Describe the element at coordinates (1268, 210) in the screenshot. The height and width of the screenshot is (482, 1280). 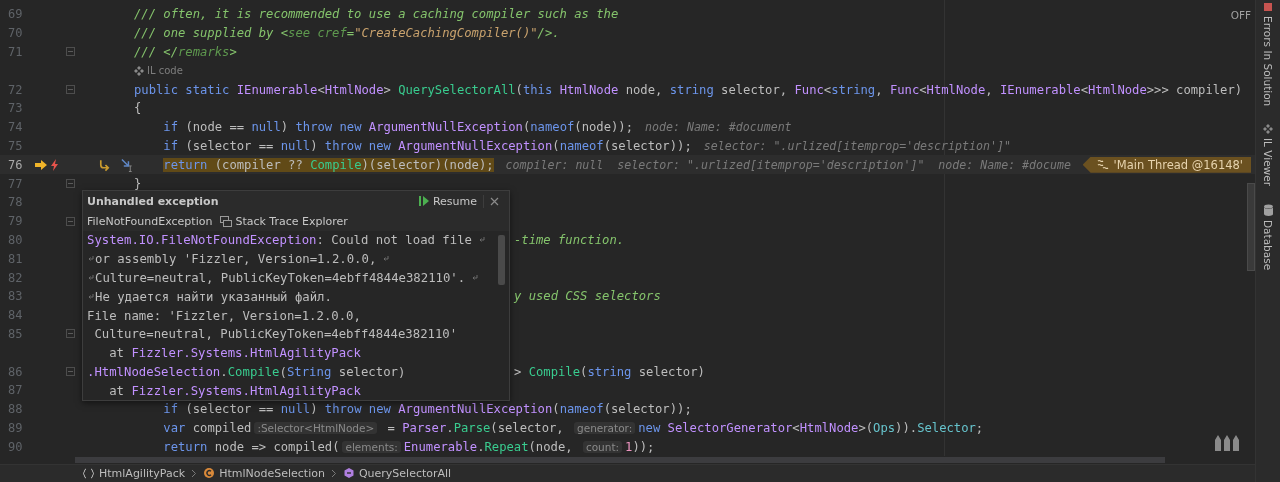
I see `database-icon` at that location.